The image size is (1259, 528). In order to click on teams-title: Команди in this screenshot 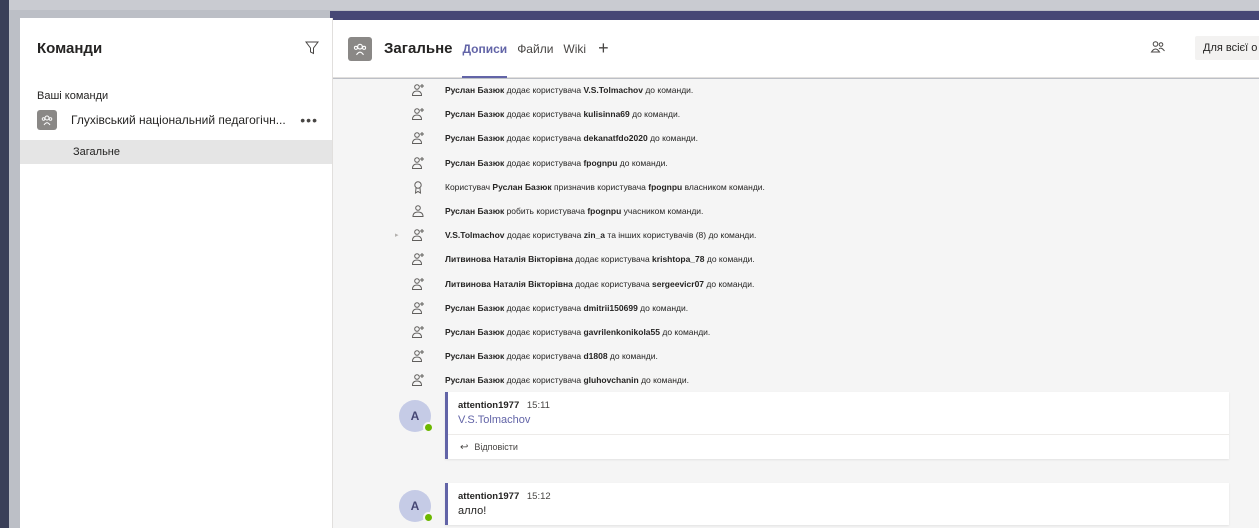, I will do `click(70, 48)`.